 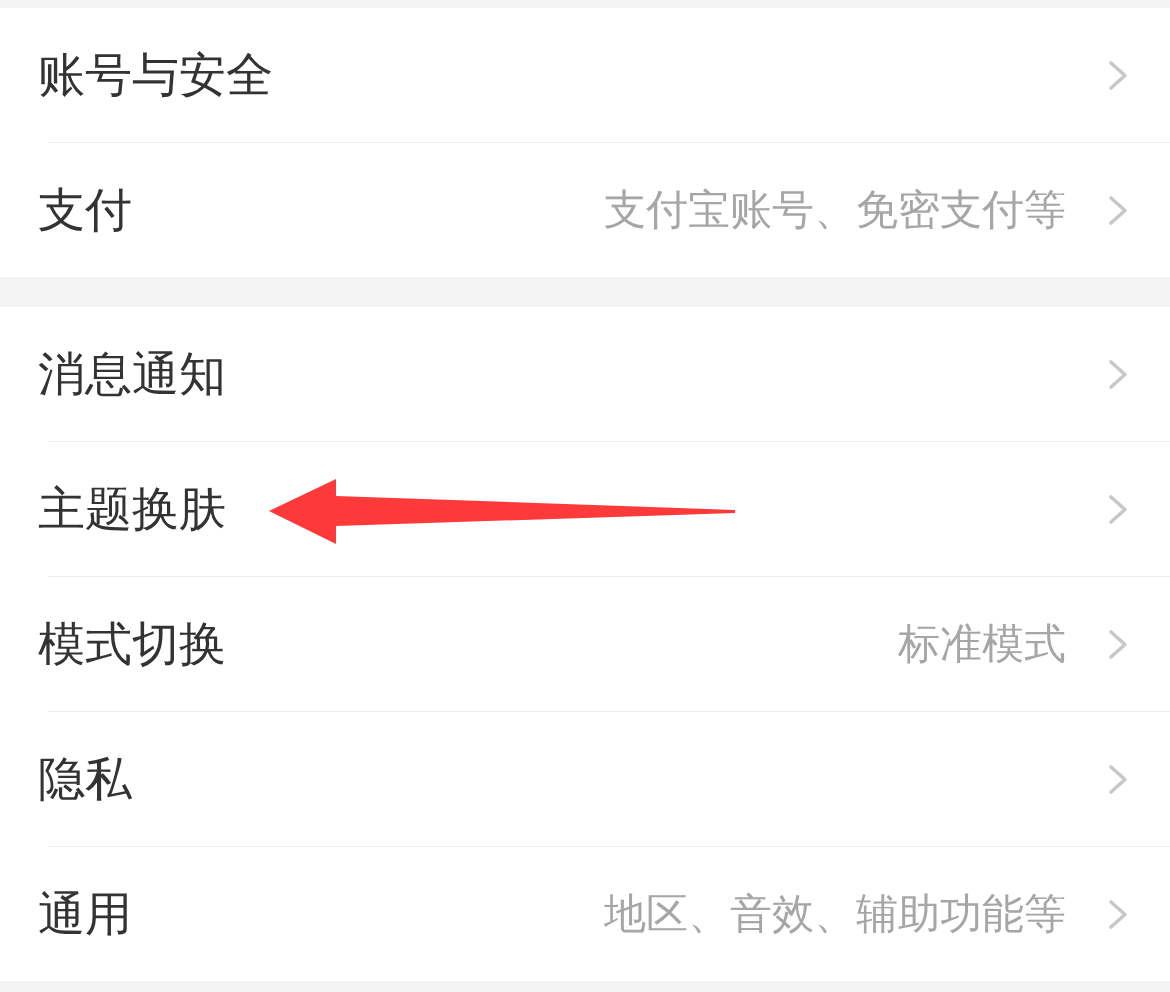 What do you see at coordinates (85, 779) in the screenshot?
I see `settings-item: 隐私` at bounding box center [85, 779].